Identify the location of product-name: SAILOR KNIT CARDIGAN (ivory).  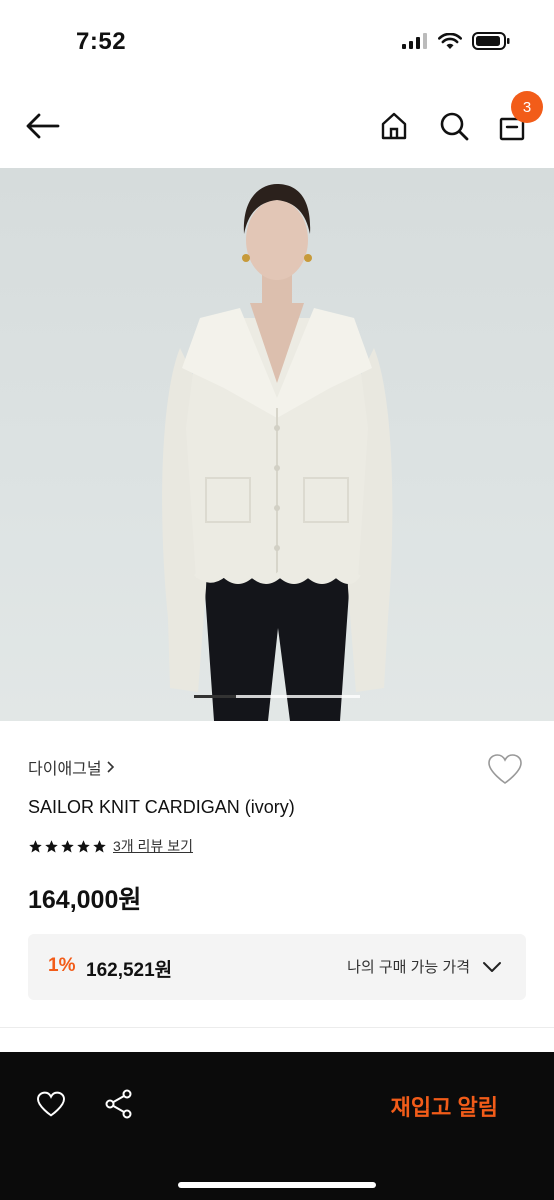
(161, 807).